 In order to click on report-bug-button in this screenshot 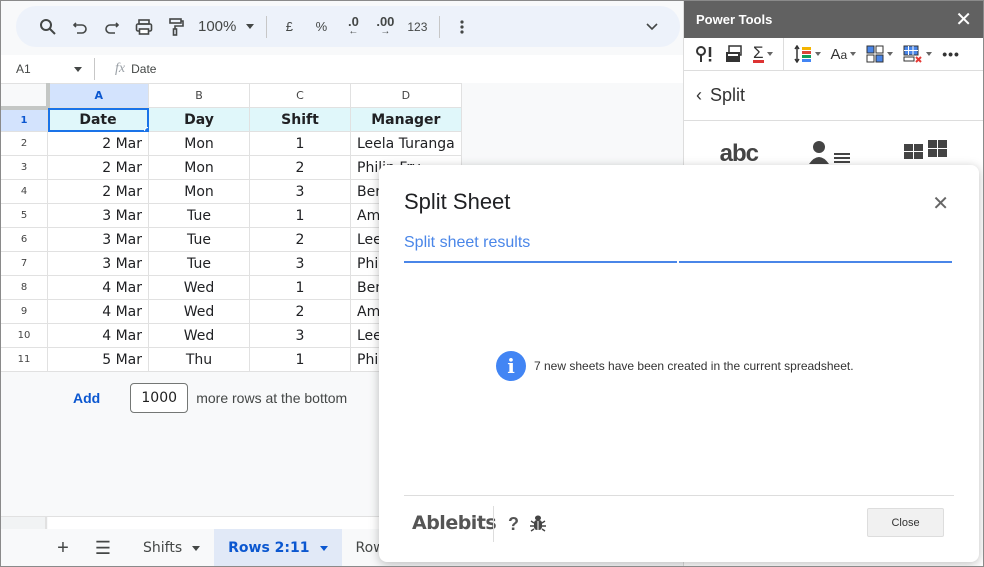, I will do `click(538, 525)`.